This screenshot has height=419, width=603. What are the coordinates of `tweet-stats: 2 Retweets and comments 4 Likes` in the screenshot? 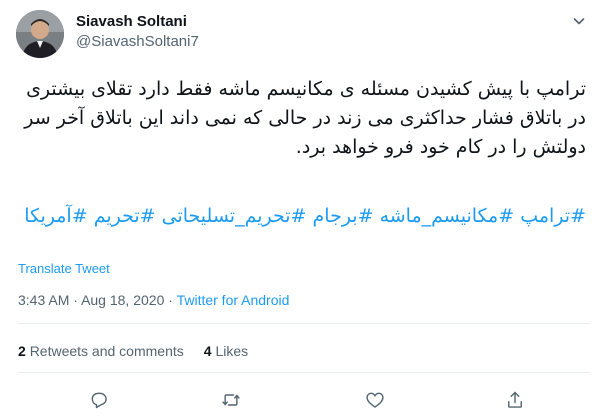 It's located at (133, 351).